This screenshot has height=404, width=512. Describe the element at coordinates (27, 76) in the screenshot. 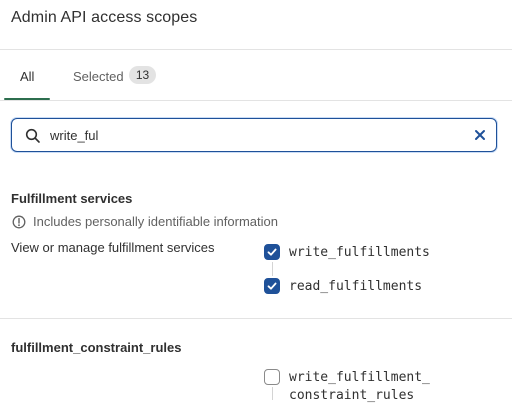

I see `tab-all-label: All` at that location.